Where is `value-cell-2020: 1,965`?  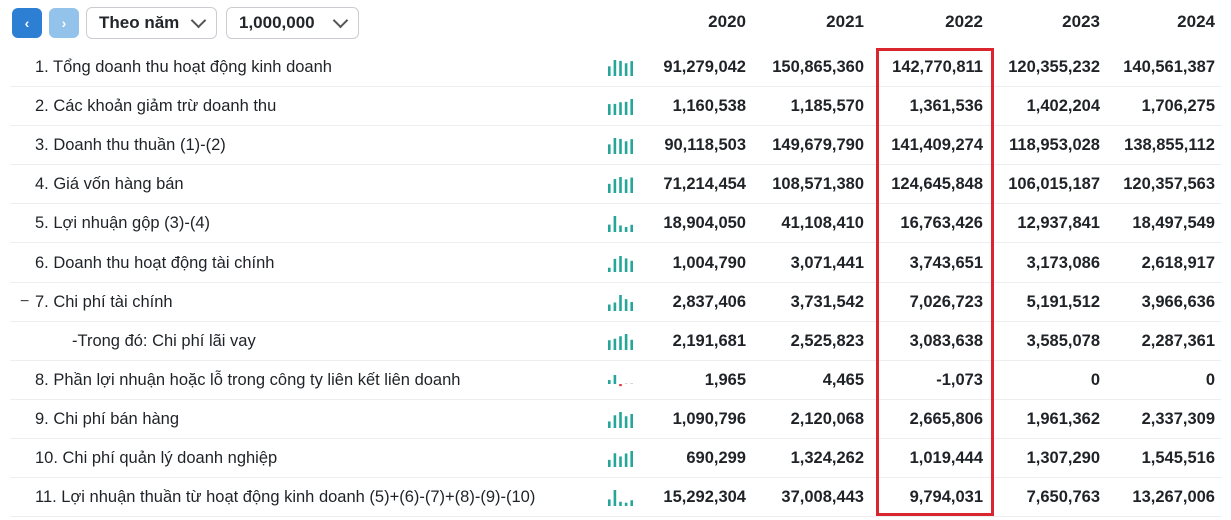
value-cell-2020: 1,965 is located at coordinates (725, 379).